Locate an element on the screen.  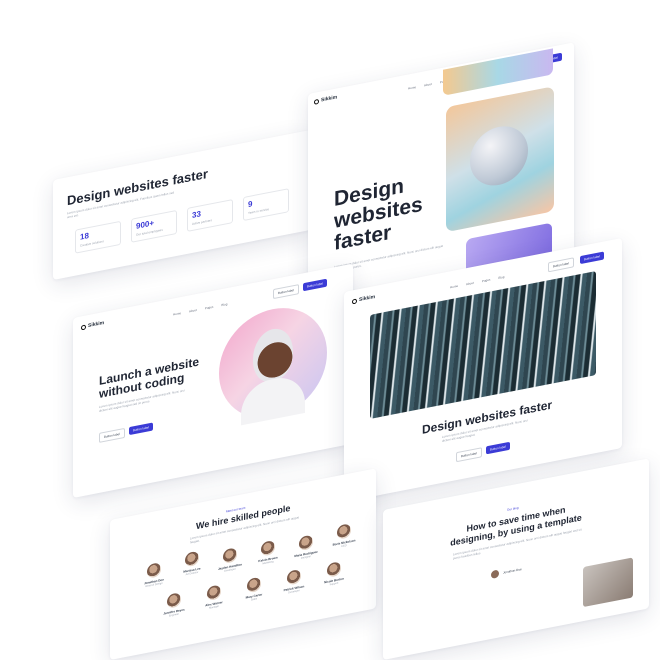
image-hero-primary-button: Button label is located at coordinates (498, 448).